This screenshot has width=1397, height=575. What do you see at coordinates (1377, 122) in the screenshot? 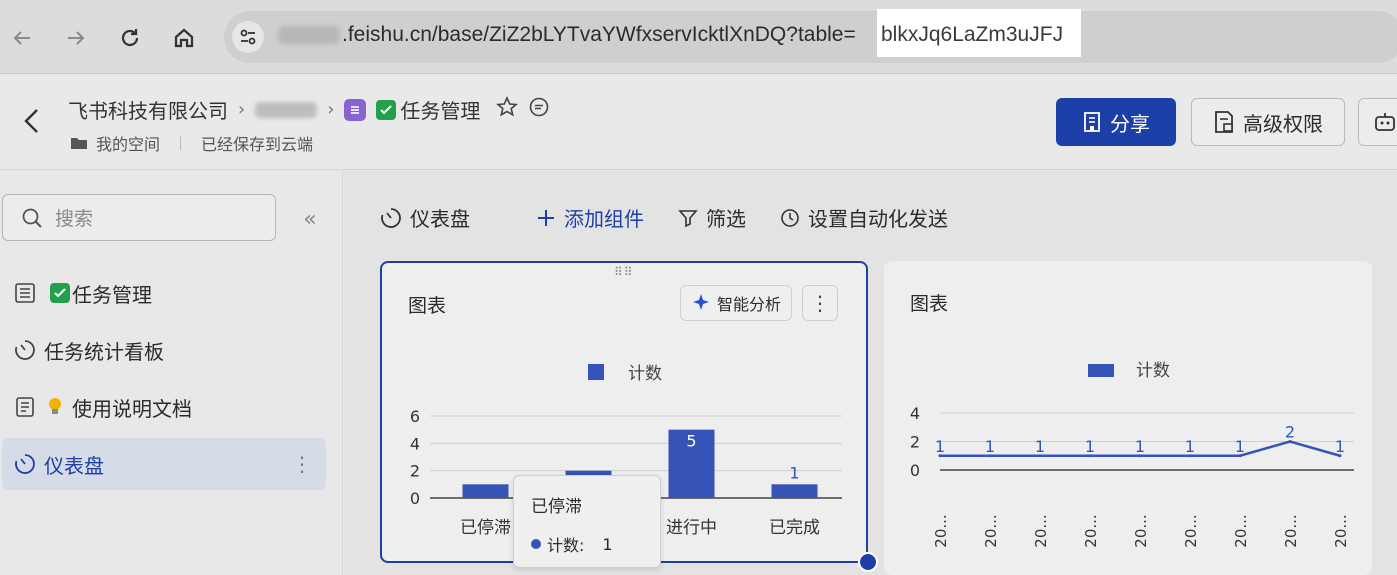
I see `bot-button` at bounding box center [1377, 122].